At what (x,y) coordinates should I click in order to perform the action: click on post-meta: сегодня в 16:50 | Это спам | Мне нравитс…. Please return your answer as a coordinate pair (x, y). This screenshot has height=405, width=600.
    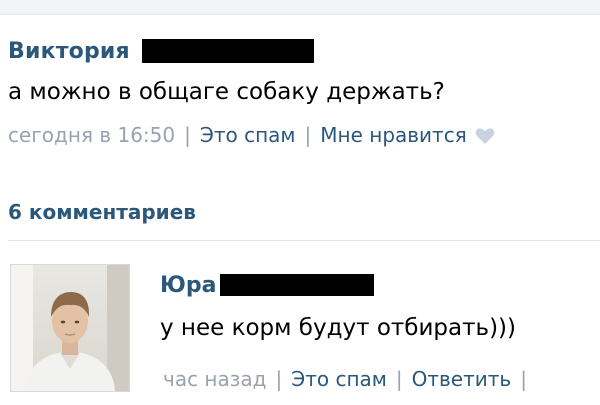
    Looking at the image, I should click on (251, 135).